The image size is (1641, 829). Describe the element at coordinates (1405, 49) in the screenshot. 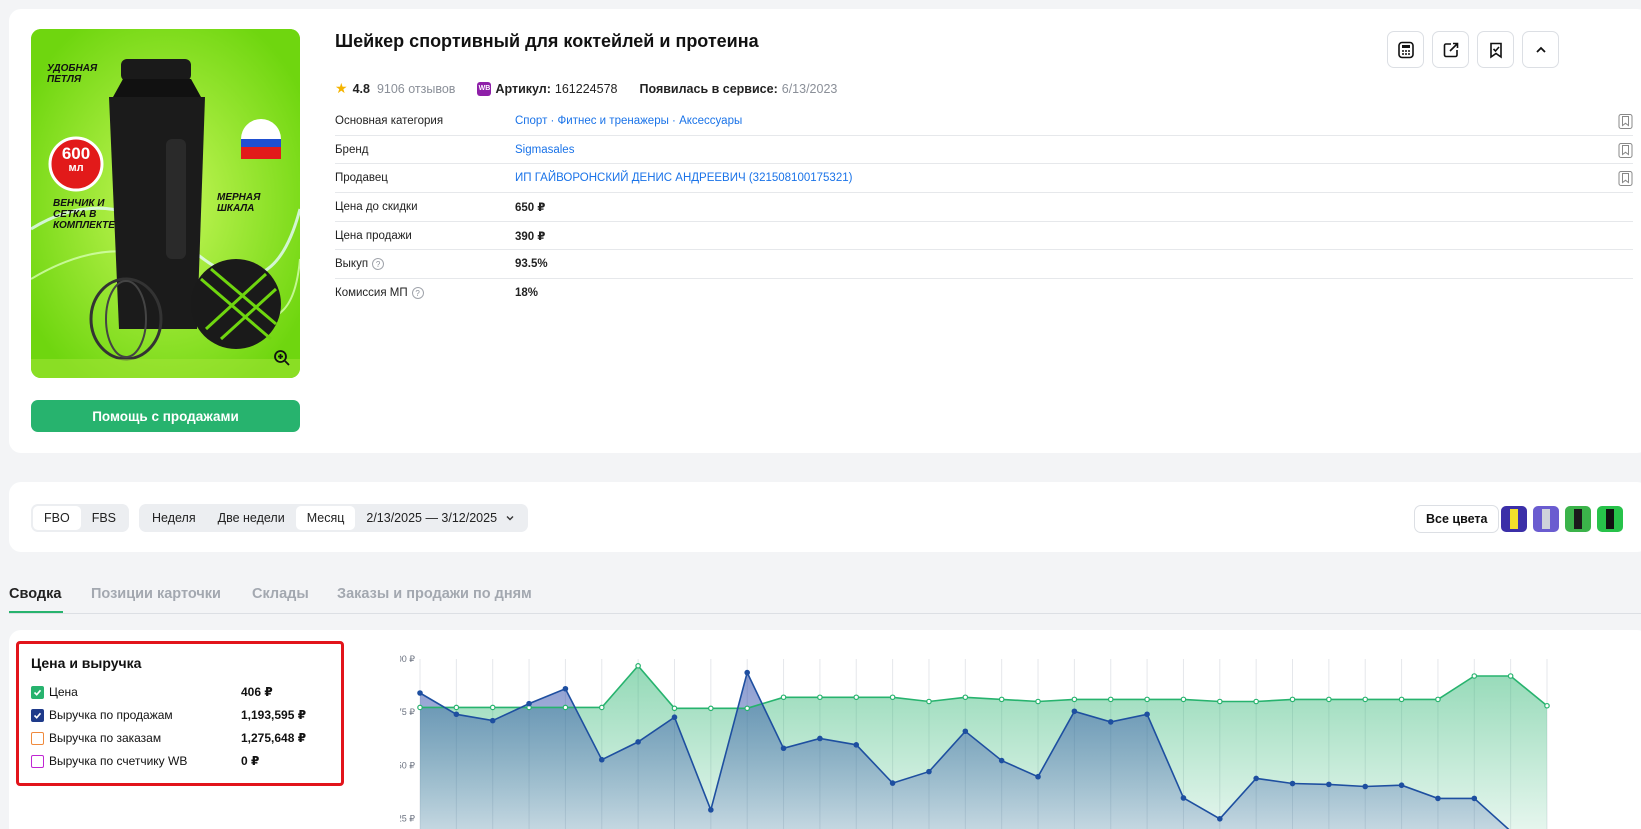

I see `calculator-button` at that location.